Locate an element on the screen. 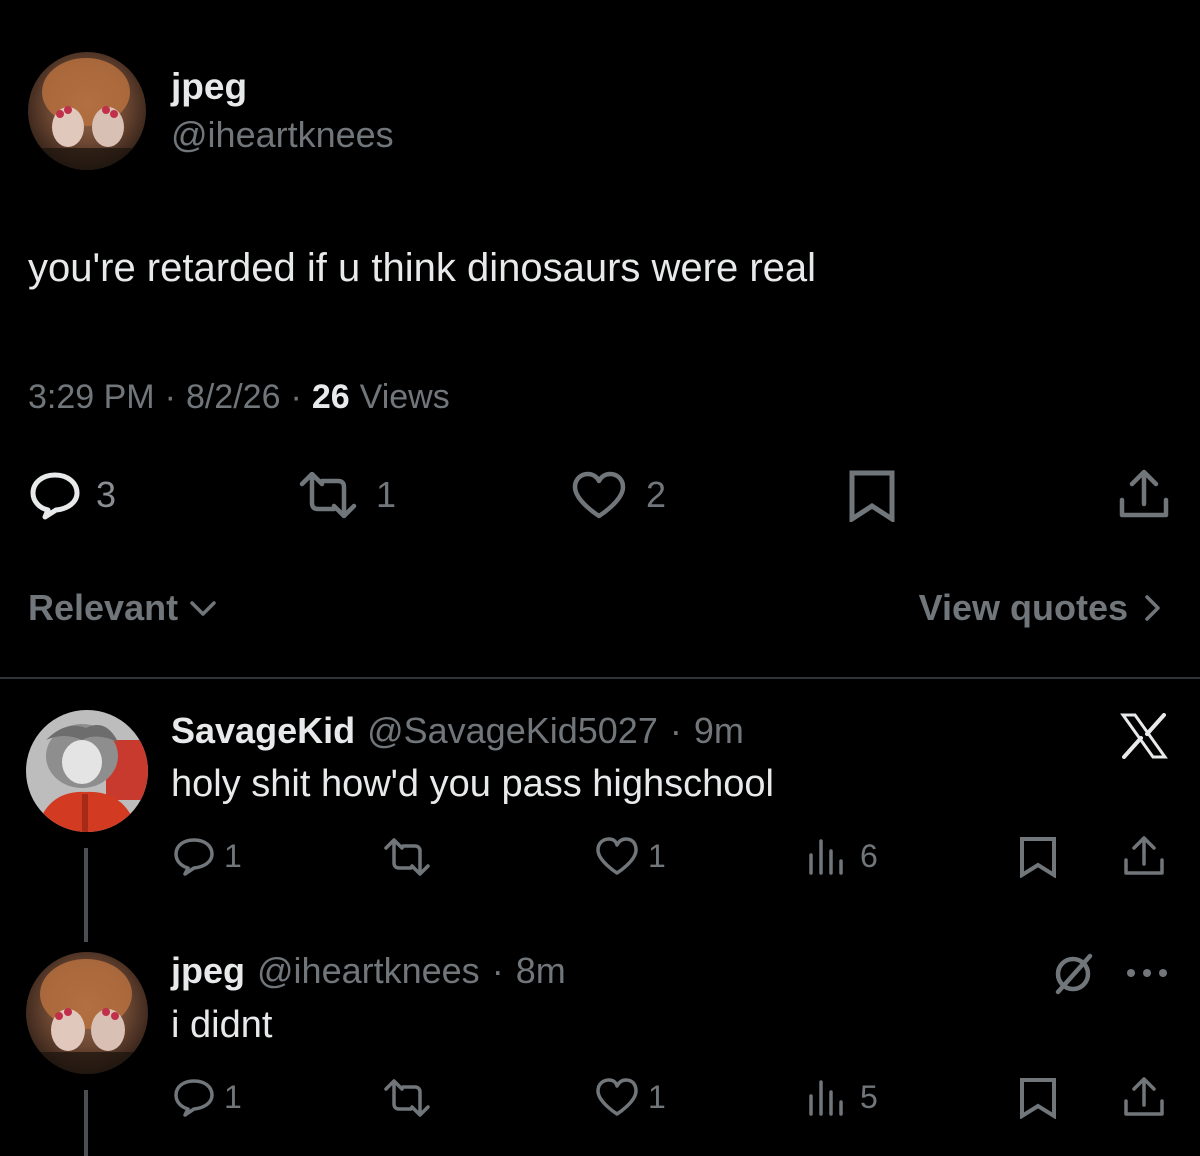 The width and height of the screenshot is (1200, 1156). more-icon is located at coordinates (1147, 973).